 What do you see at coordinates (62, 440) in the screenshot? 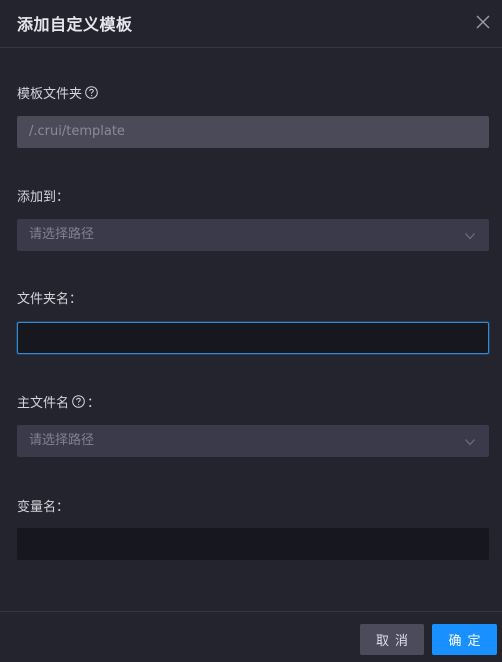
I see `main-file-name-placeholder: 请选择路径` at bounding box center [62, 440].